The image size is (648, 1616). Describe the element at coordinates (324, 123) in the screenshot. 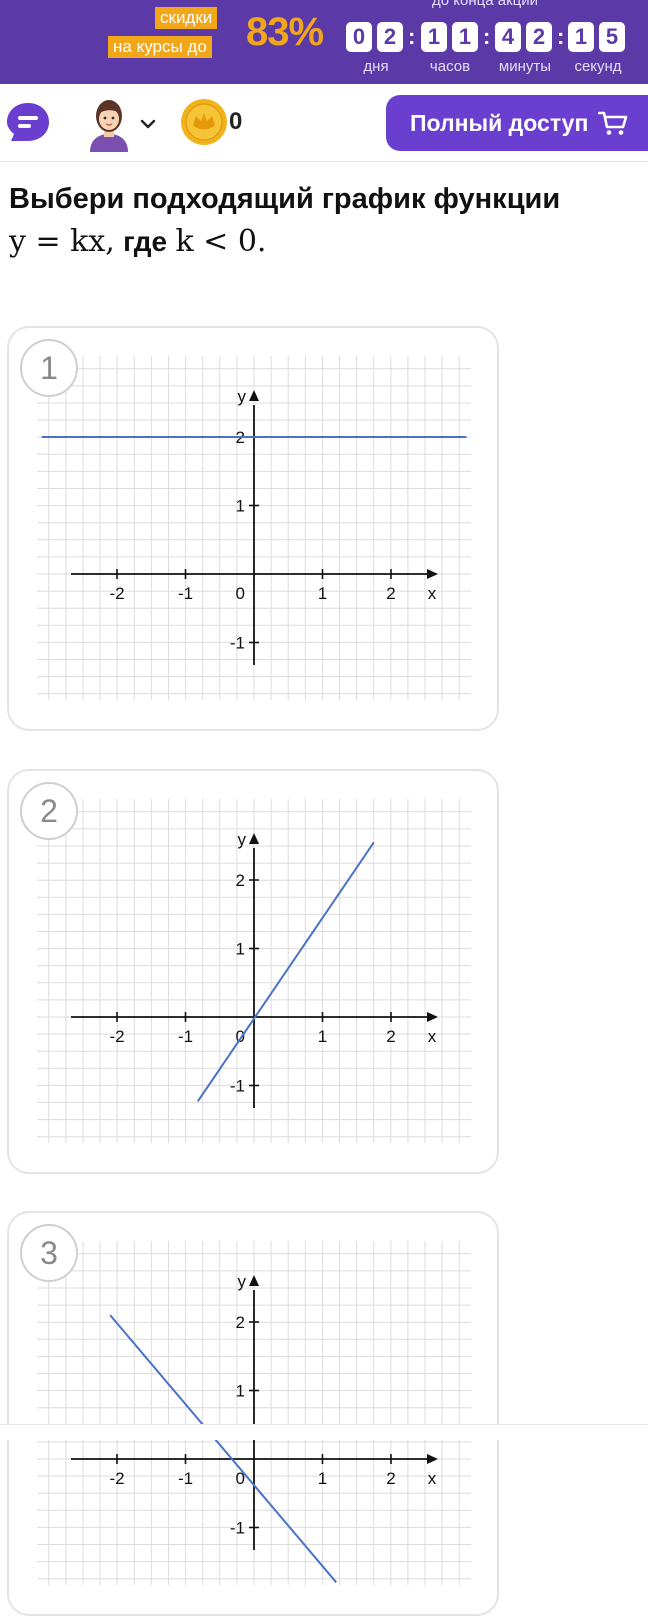

I see `top-nav: 0 Полный доступ` at that location.